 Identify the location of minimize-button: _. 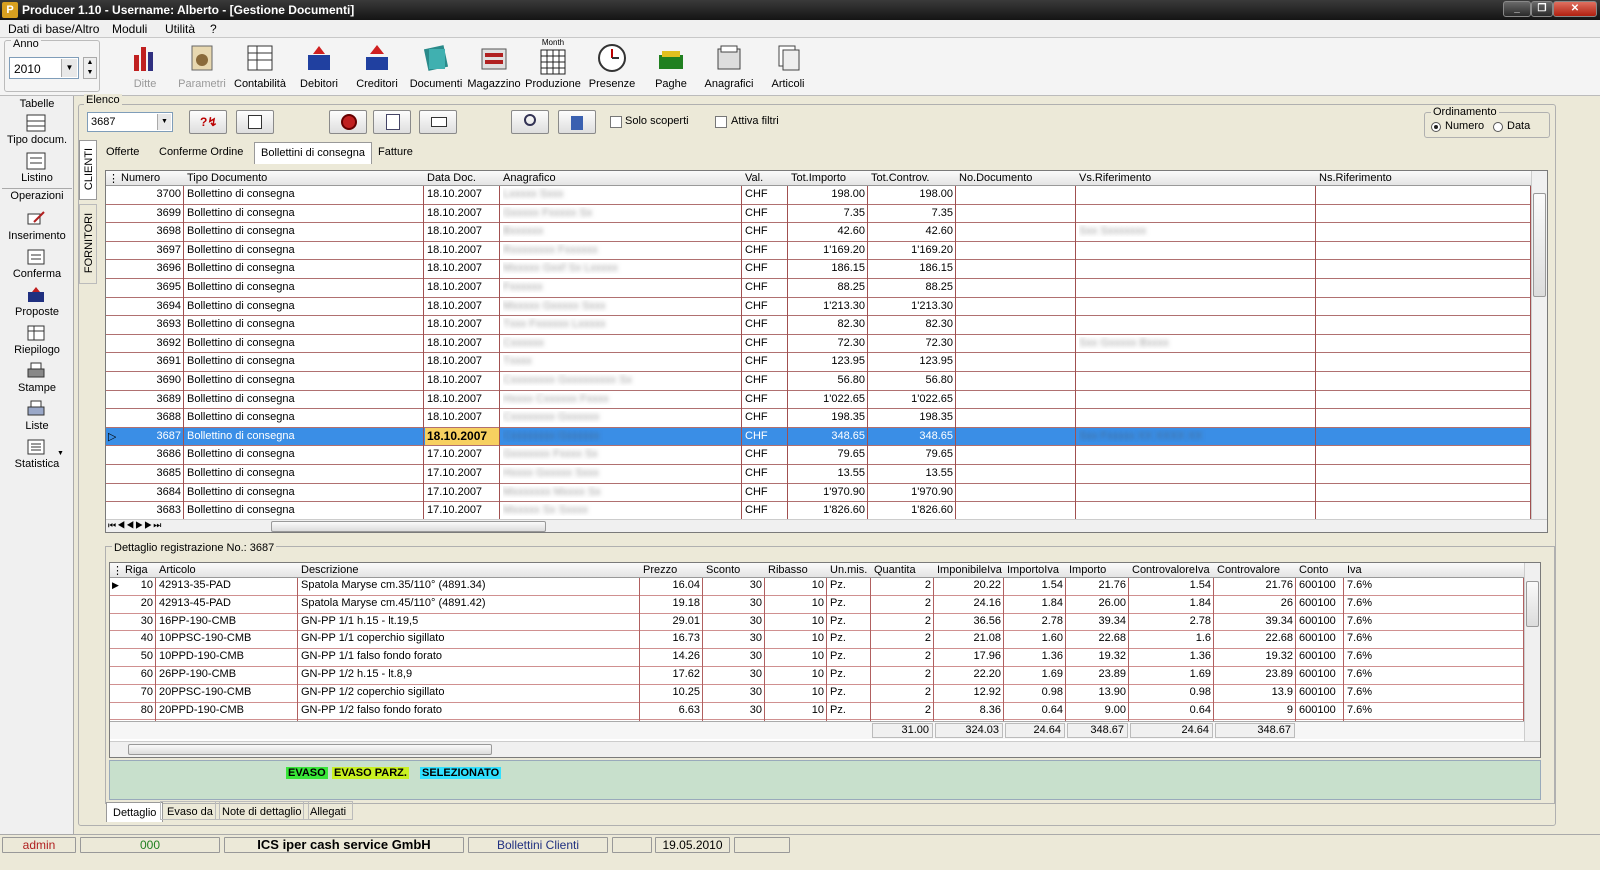
(1517, 9).